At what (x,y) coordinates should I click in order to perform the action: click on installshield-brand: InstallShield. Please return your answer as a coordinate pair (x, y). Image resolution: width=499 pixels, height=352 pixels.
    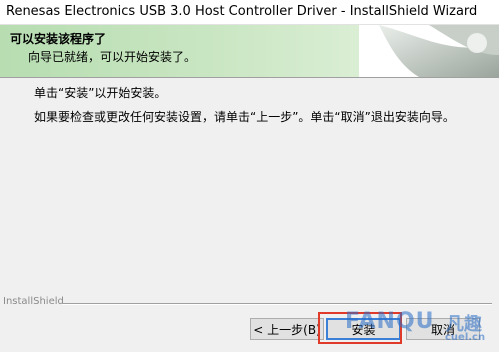
    Looking at the image, I should click on (33, 301).